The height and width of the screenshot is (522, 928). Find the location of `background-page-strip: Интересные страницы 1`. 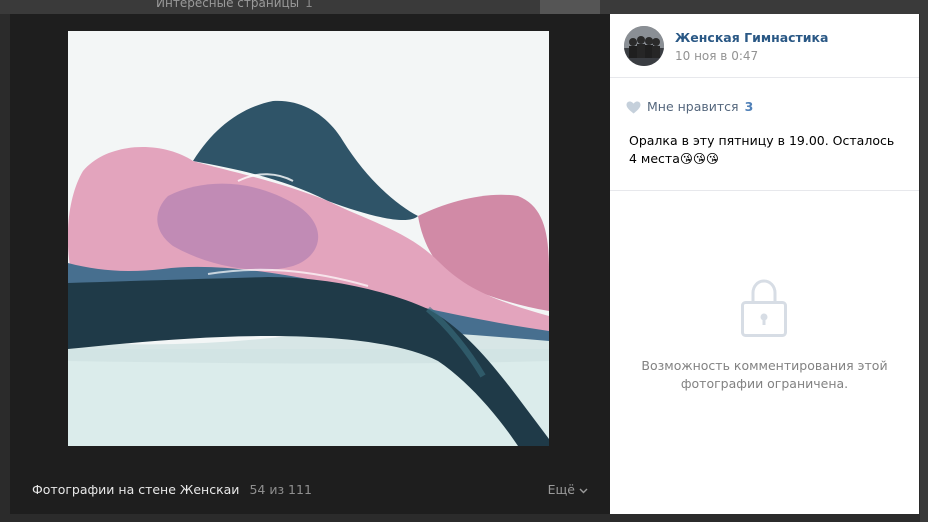

background-page-strip: Интересные страницы 1 is located at coordinates (464, 7).